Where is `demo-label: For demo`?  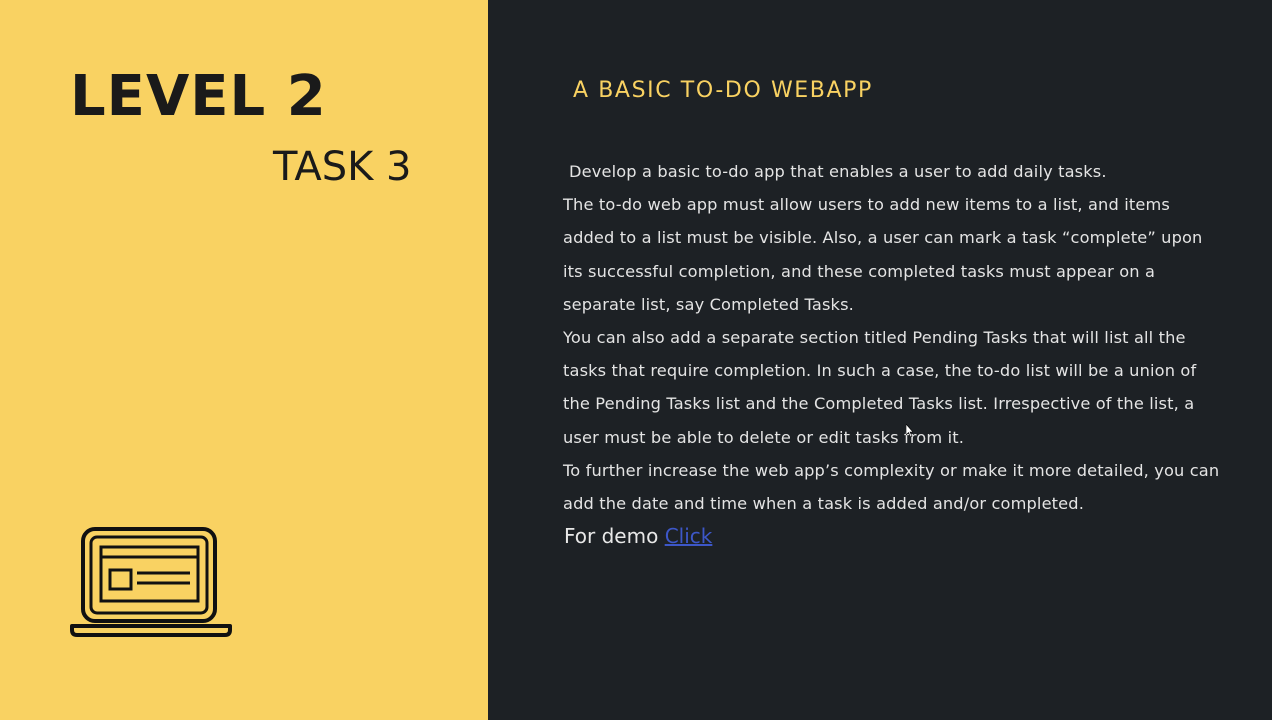
demo-label: For demo is located at coordinates (611, 536).